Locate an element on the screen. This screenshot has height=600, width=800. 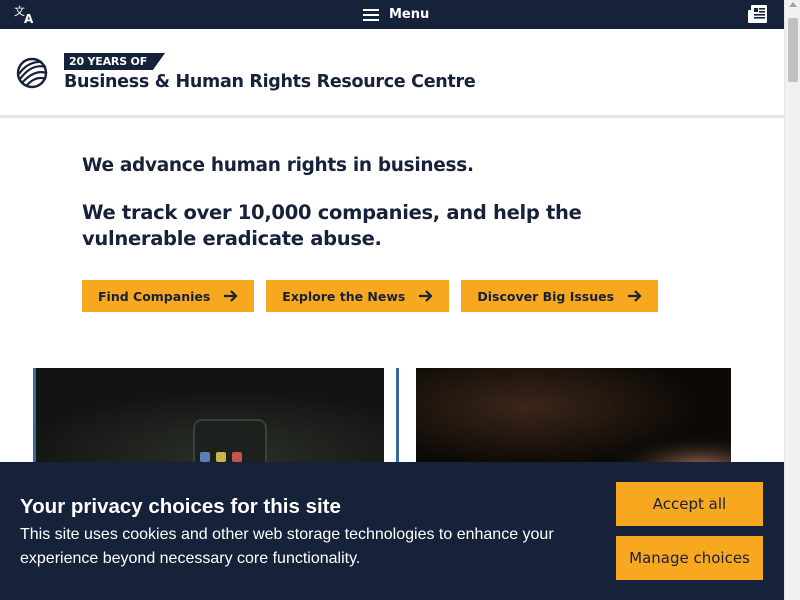
scroll-up-arrow-icon is located at coordinates (793, 4).